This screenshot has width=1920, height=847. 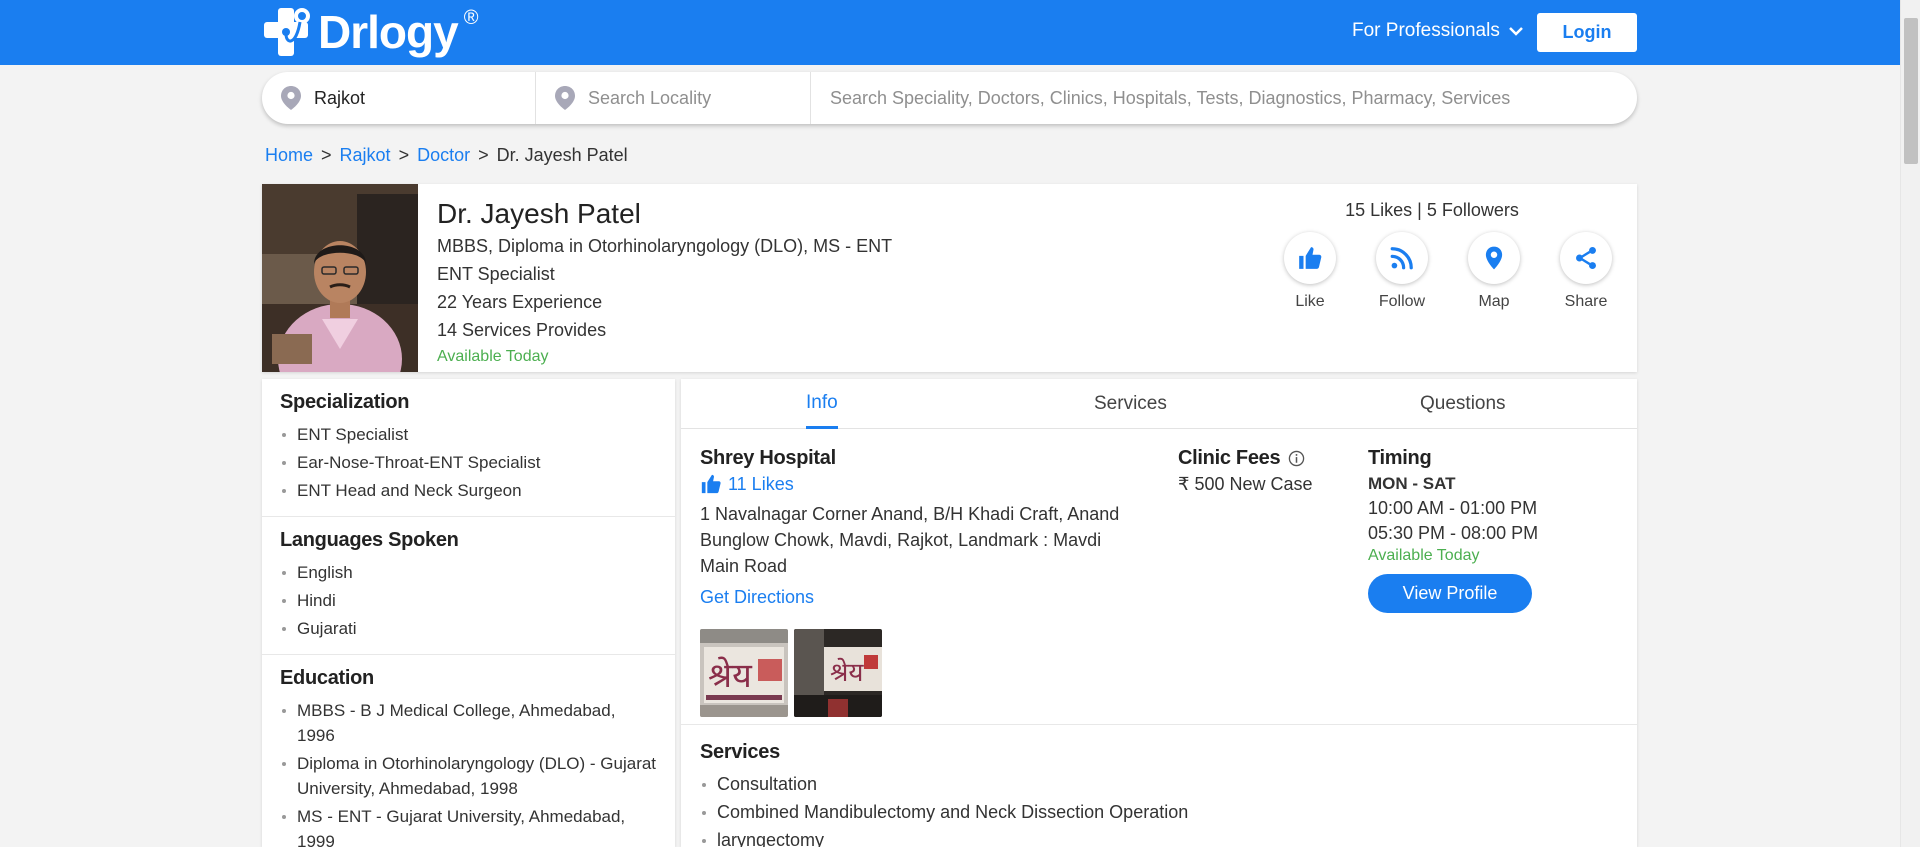 I want to click on logo-text: Drlogy, so click(x=388, y=32).